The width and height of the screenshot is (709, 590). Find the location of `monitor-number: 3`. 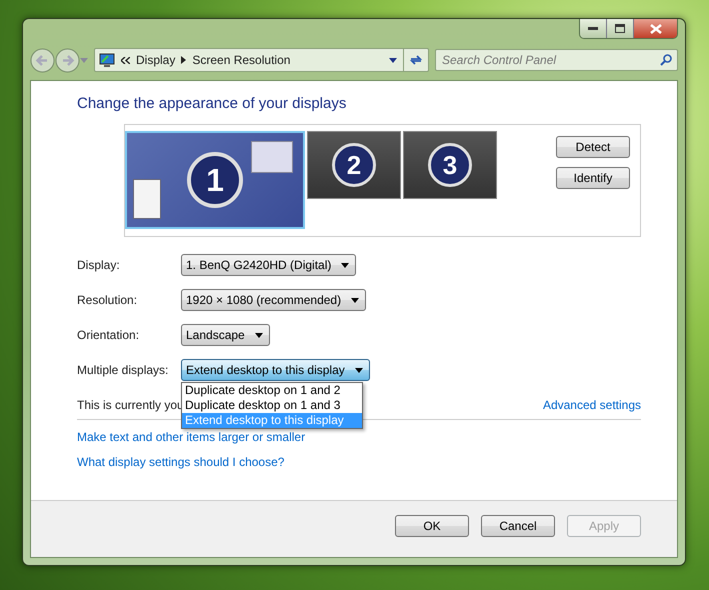

monitor-number: 3 is located at coordinates (450, 165).